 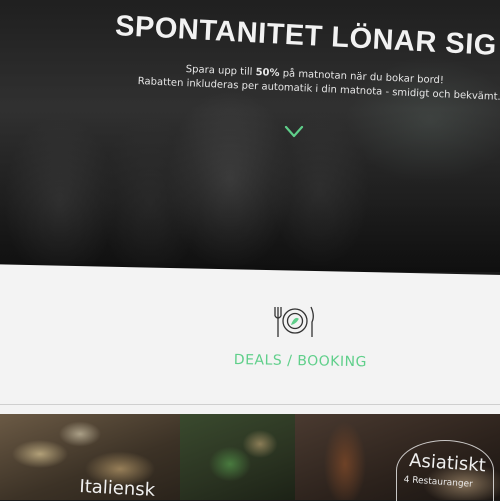 I want to click on category-label-italiensk: Italiensk, so click(x=117, y=488).